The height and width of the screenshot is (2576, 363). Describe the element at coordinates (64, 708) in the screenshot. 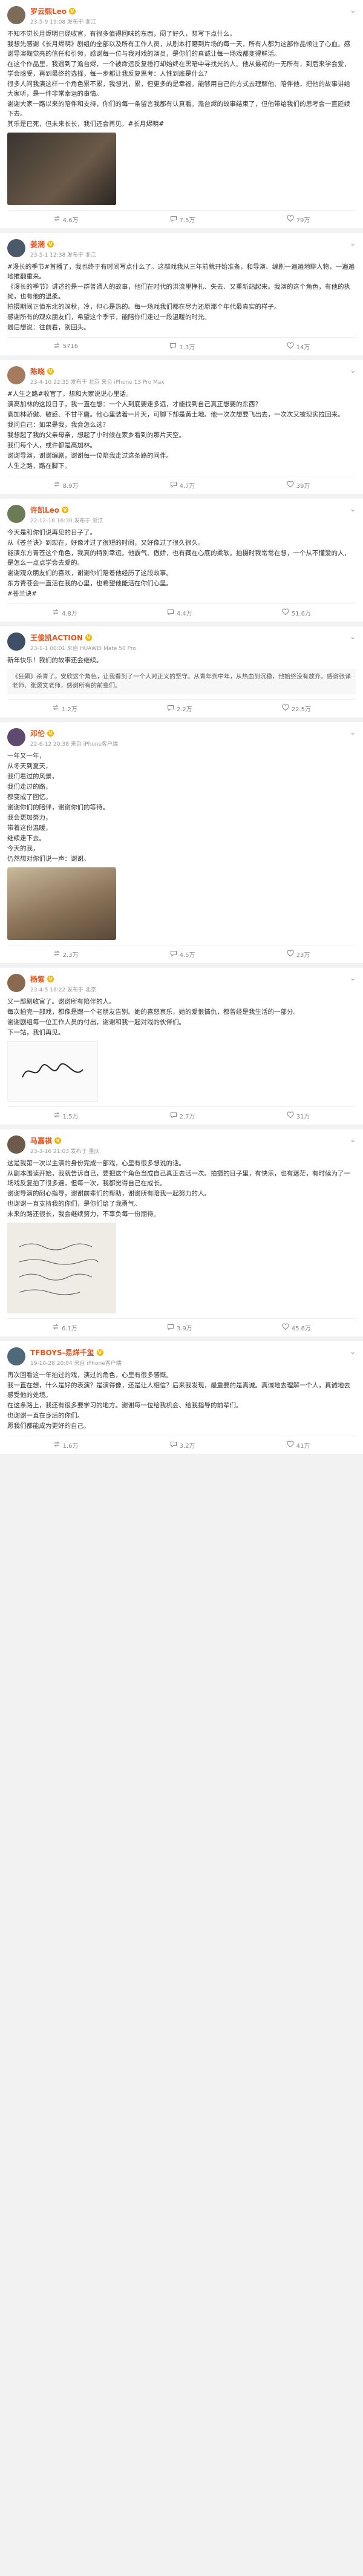

I see `repost-button: 1.2万` at that location.